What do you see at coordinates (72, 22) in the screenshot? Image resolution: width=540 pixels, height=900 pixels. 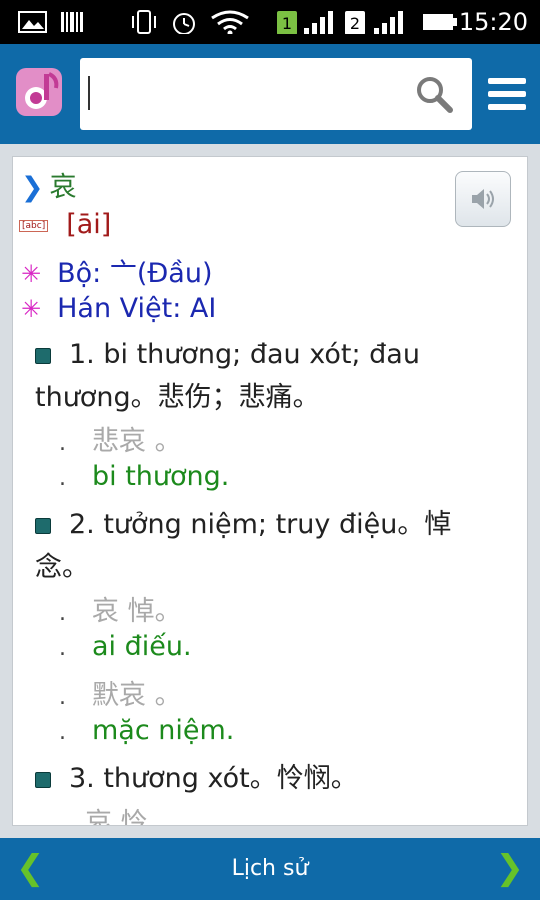 I see `barcode-icon` at bounding box center [72, 22].